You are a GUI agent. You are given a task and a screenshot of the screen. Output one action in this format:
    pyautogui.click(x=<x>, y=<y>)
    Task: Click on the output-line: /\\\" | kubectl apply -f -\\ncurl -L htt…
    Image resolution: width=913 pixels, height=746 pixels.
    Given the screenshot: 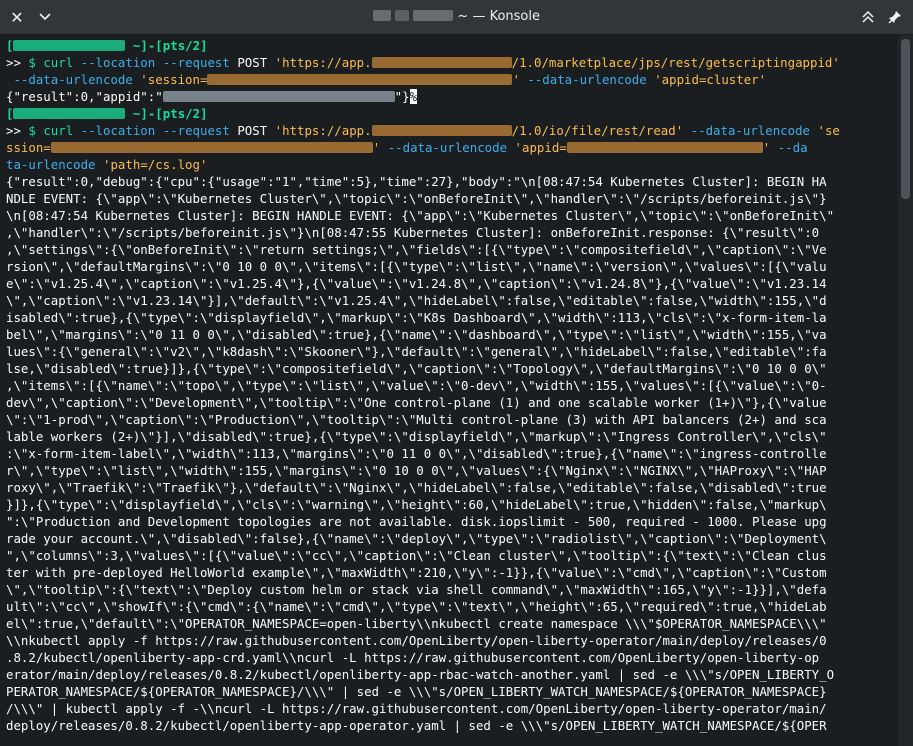 What is the action you would take?
    pyautogui.click(x=416, y=708)
    